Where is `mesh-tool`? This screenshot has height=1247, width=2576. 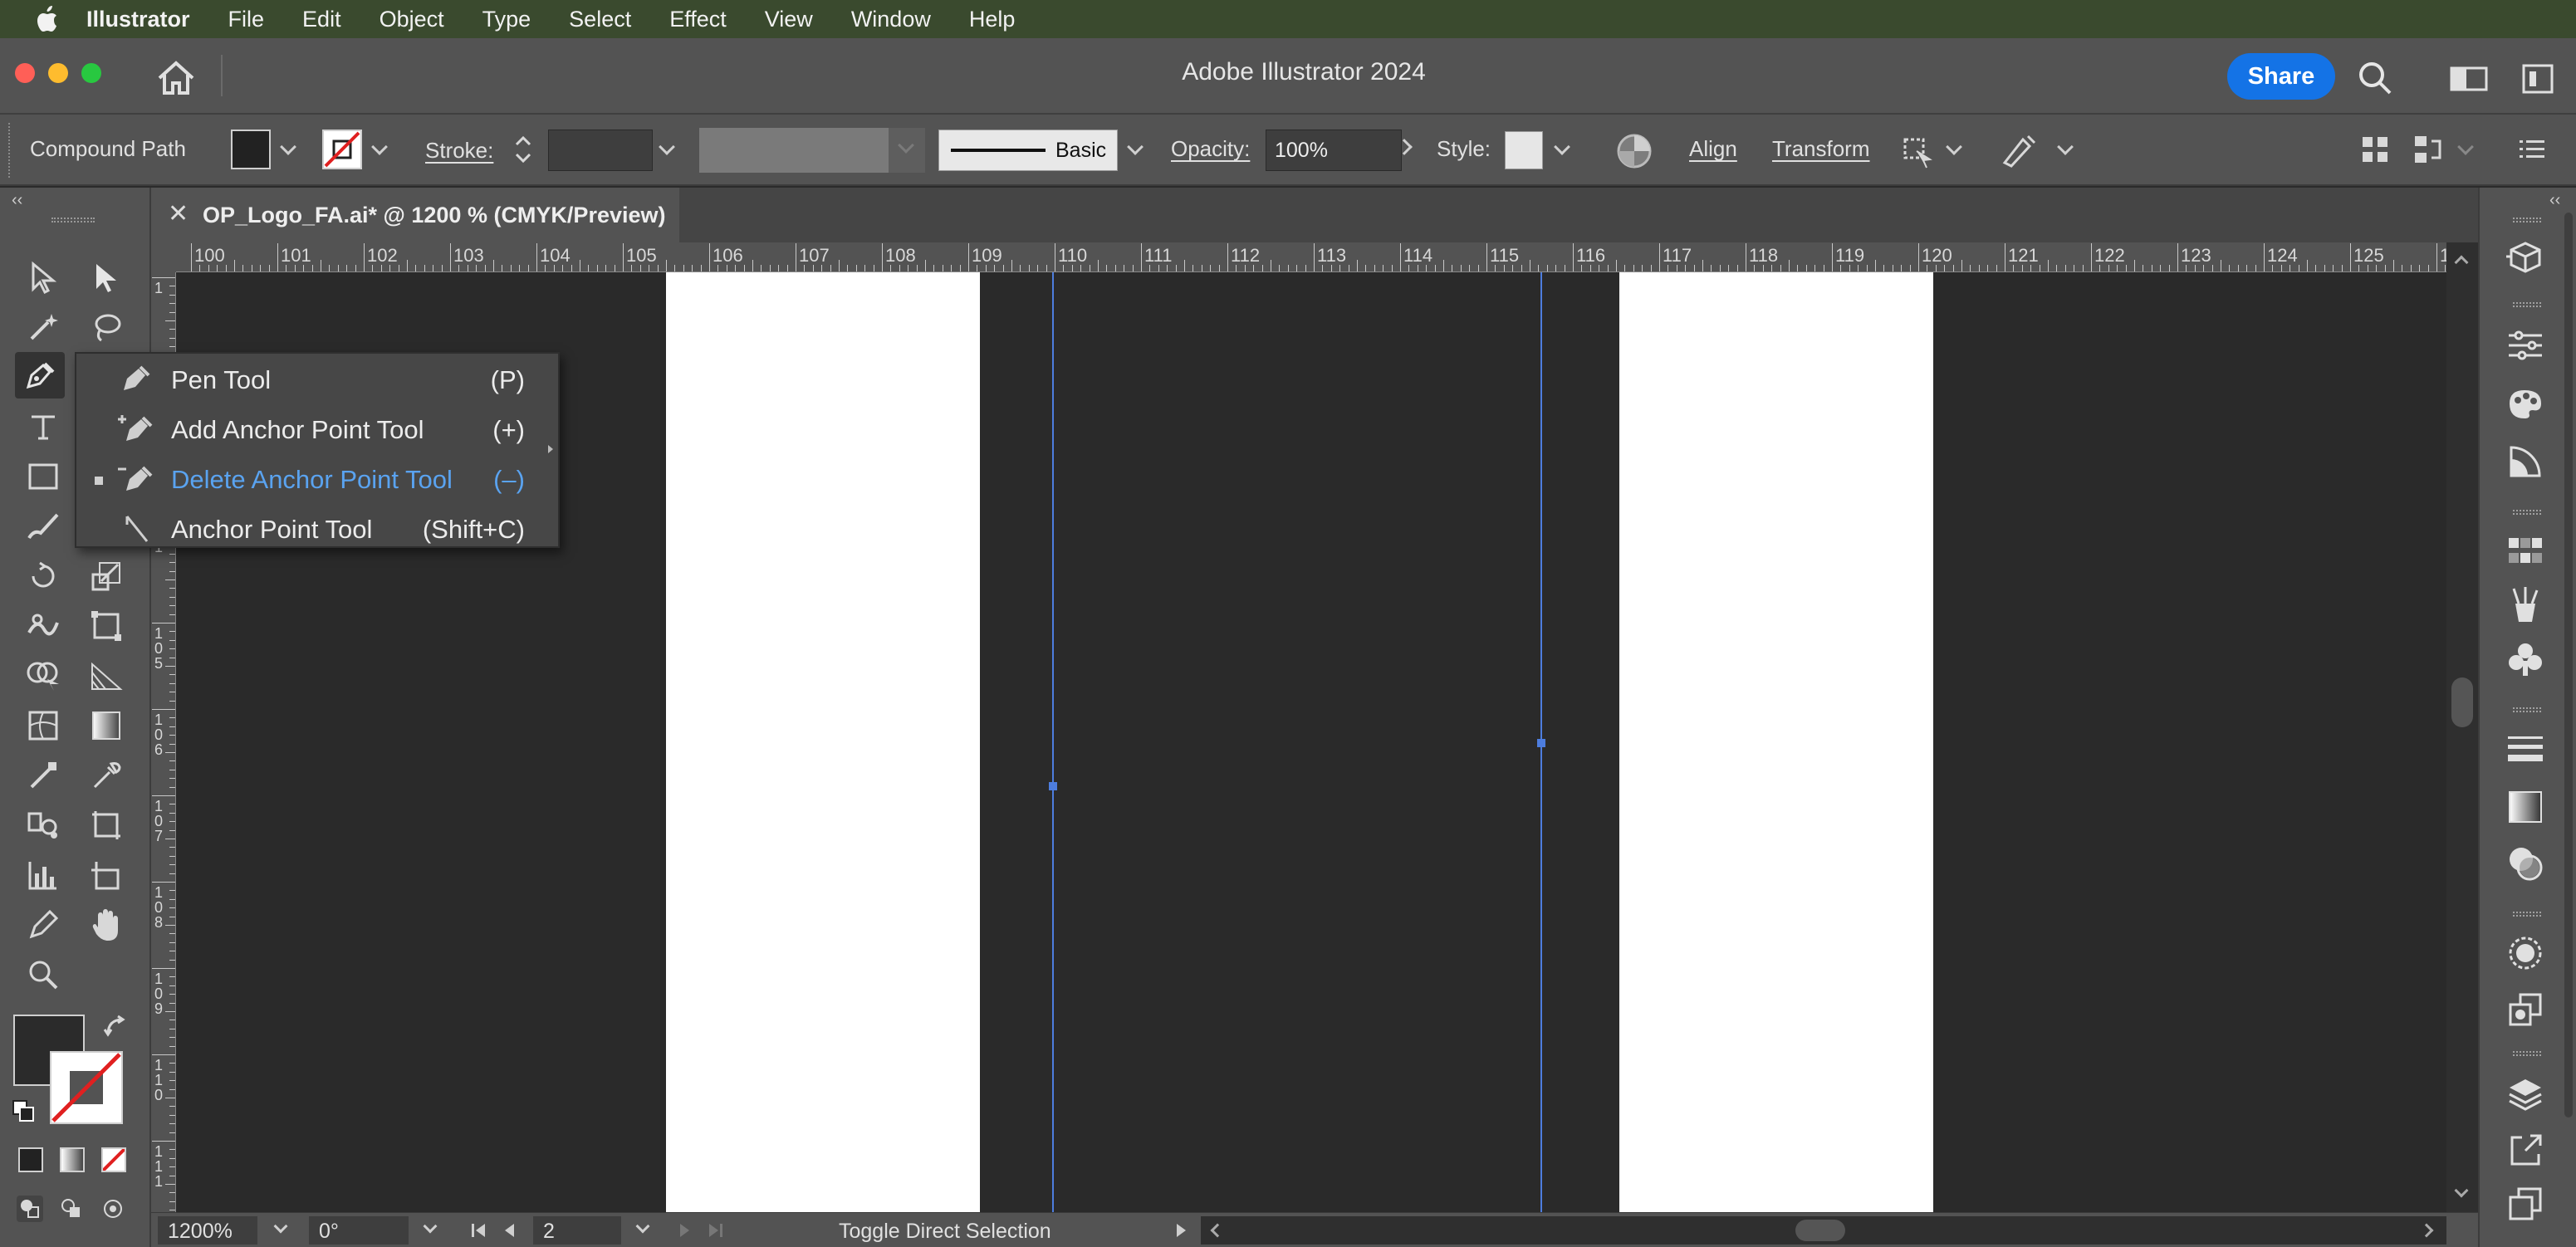 mesh-tool is located at coordinates (43, 725).